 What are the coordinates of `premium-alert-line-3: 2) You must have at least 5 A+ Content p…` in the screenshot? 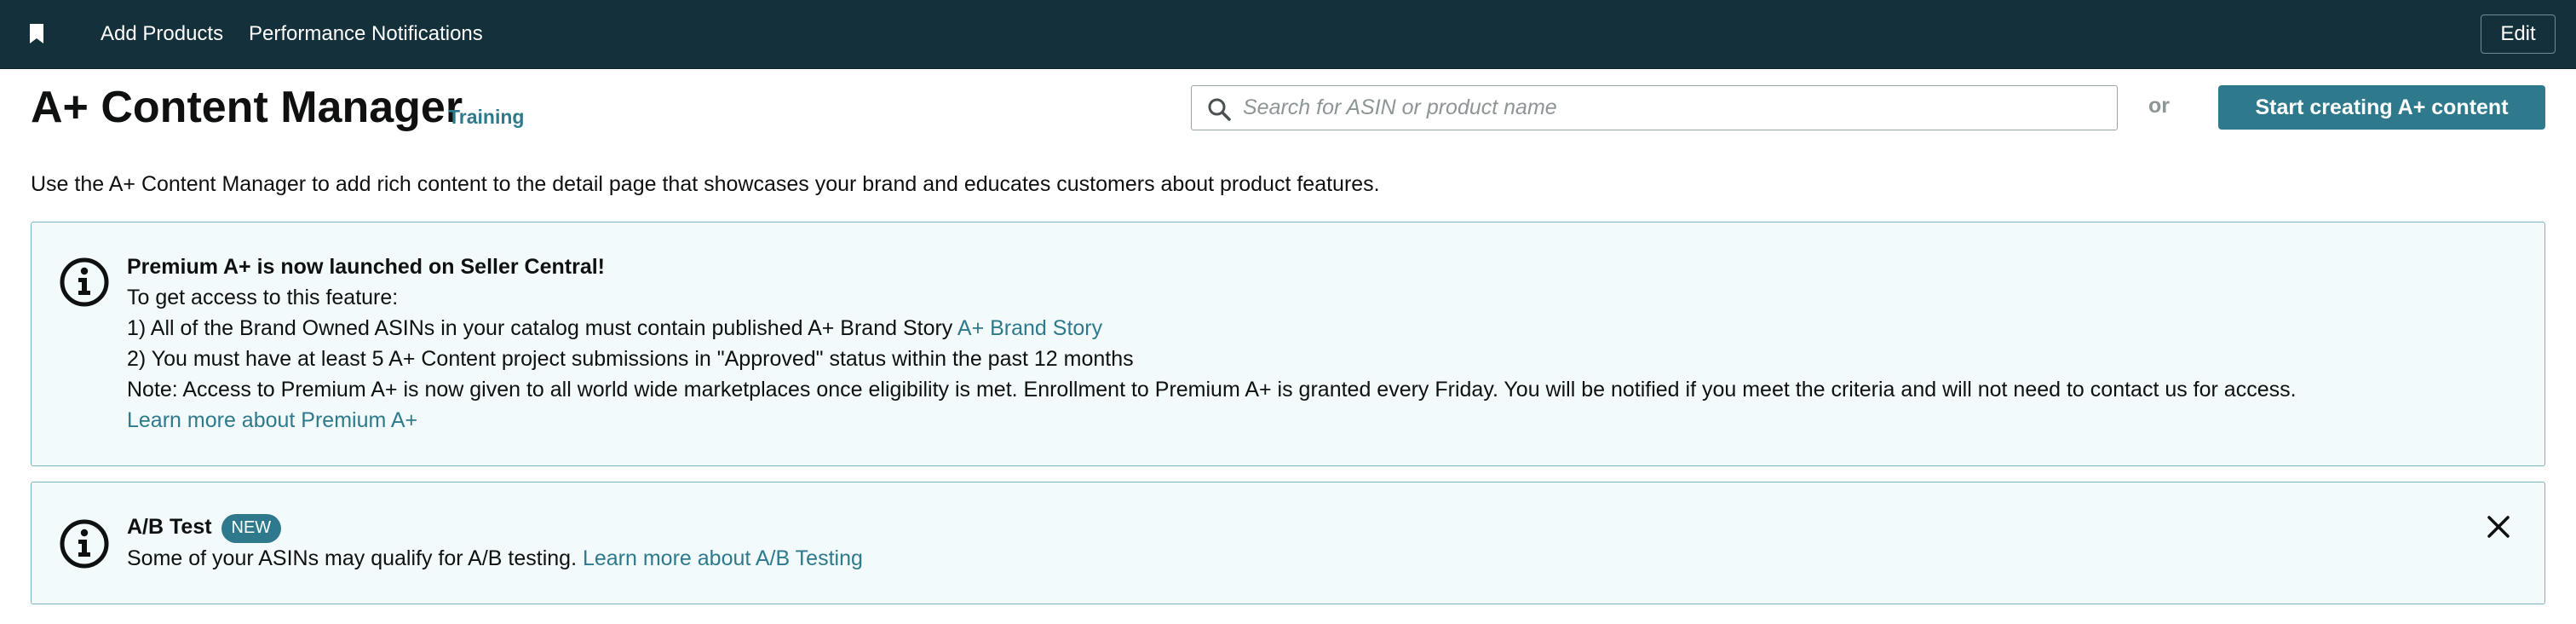 It's located at (630, 359).